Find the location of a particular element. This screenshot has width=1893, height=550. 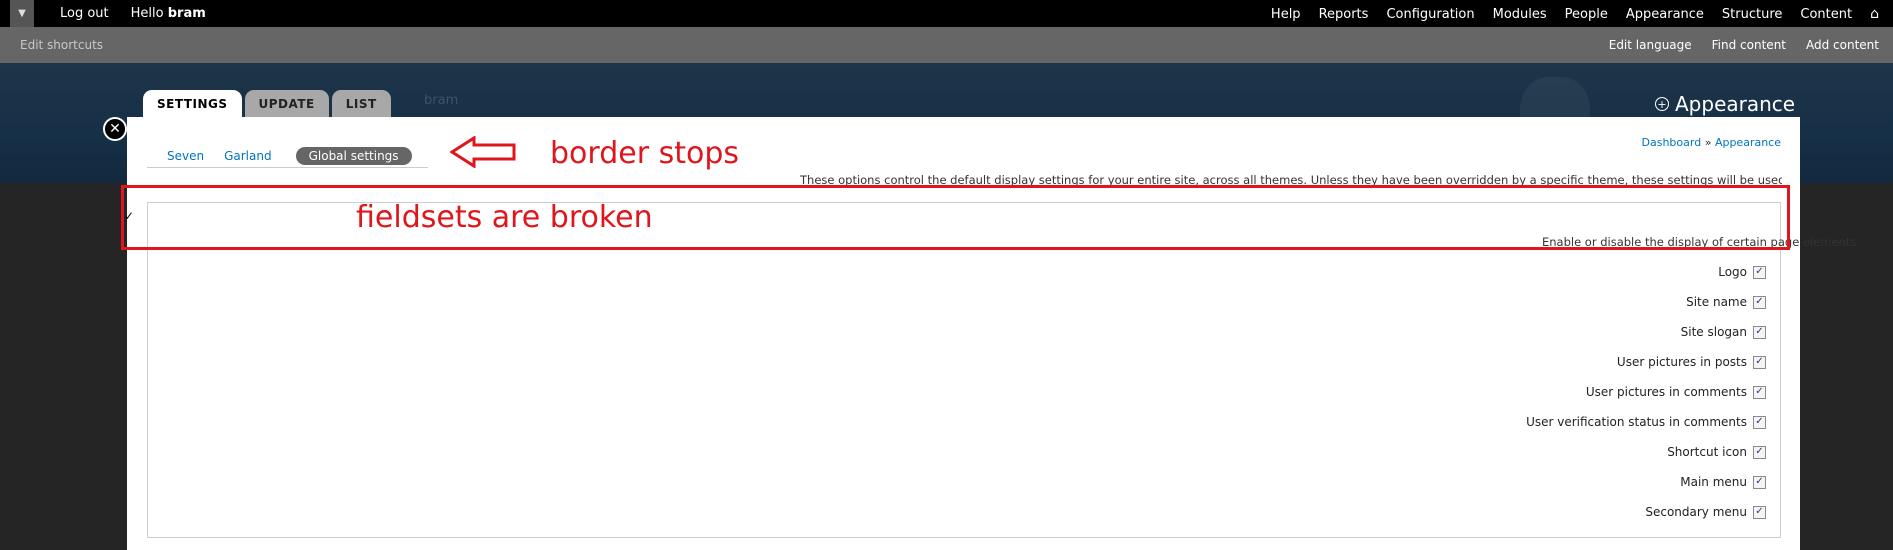

toggle-site-name: Site name ✓ is located at coordinates (1646, 302).